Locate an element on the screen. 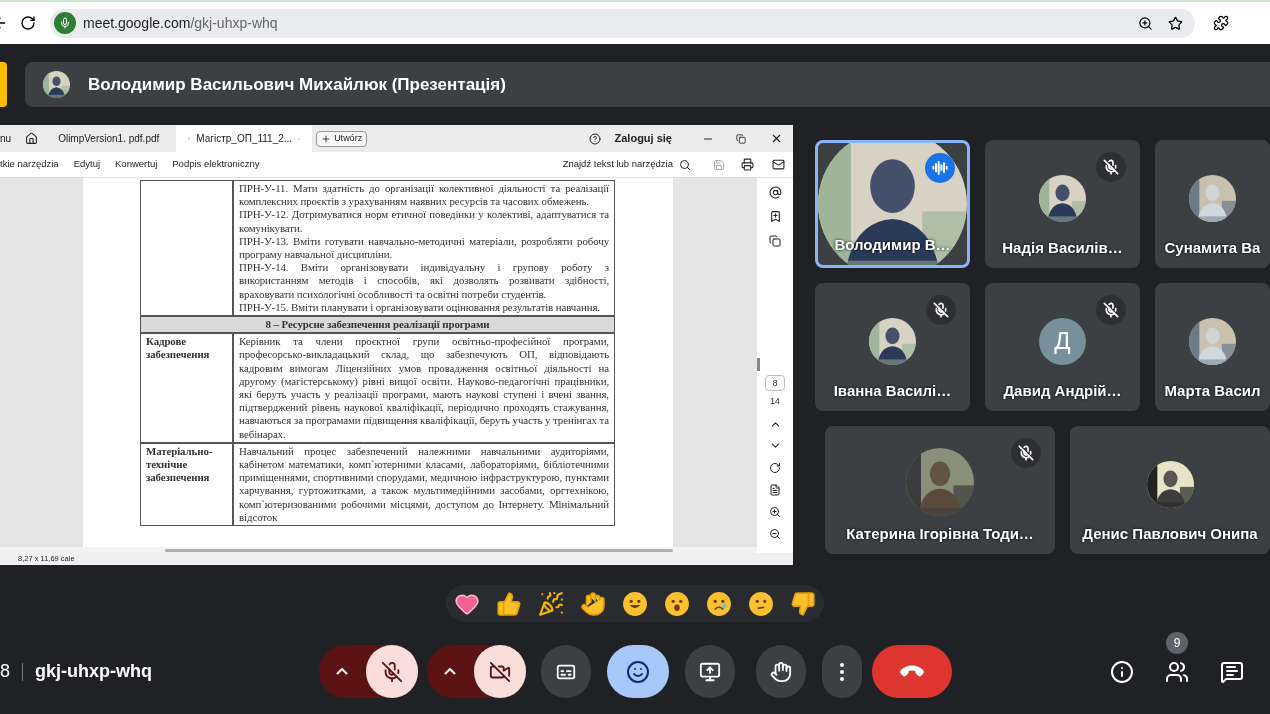 Image resolution: width=1270 pixels, height=714 pixels. more-options-button is located at coordinates (841, 671).